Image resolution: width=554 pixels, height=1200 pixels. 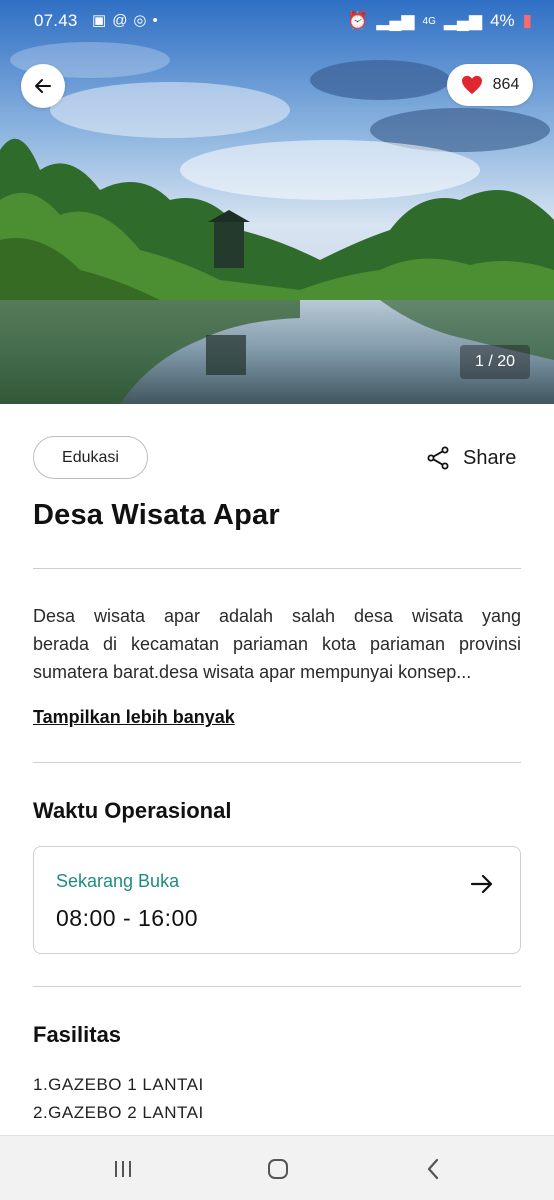 What do you see at coordinates (118, 1084) in the screenshot?
I see `facility-item: 1.GAZEBO 1 LANTAI` at bounding box center [118, 1084].